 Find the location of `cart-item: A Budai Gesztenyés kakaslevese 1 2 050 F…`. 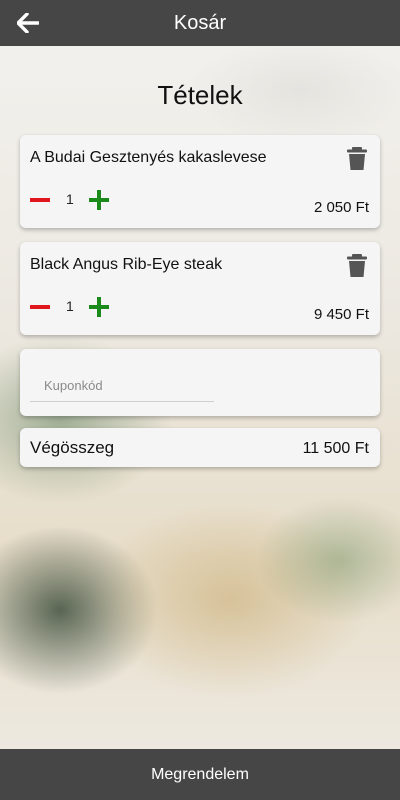

cart-item: A Budai Gesztenyés kakaslevese 1 2 050 F… is located at coordinates (200, 181).